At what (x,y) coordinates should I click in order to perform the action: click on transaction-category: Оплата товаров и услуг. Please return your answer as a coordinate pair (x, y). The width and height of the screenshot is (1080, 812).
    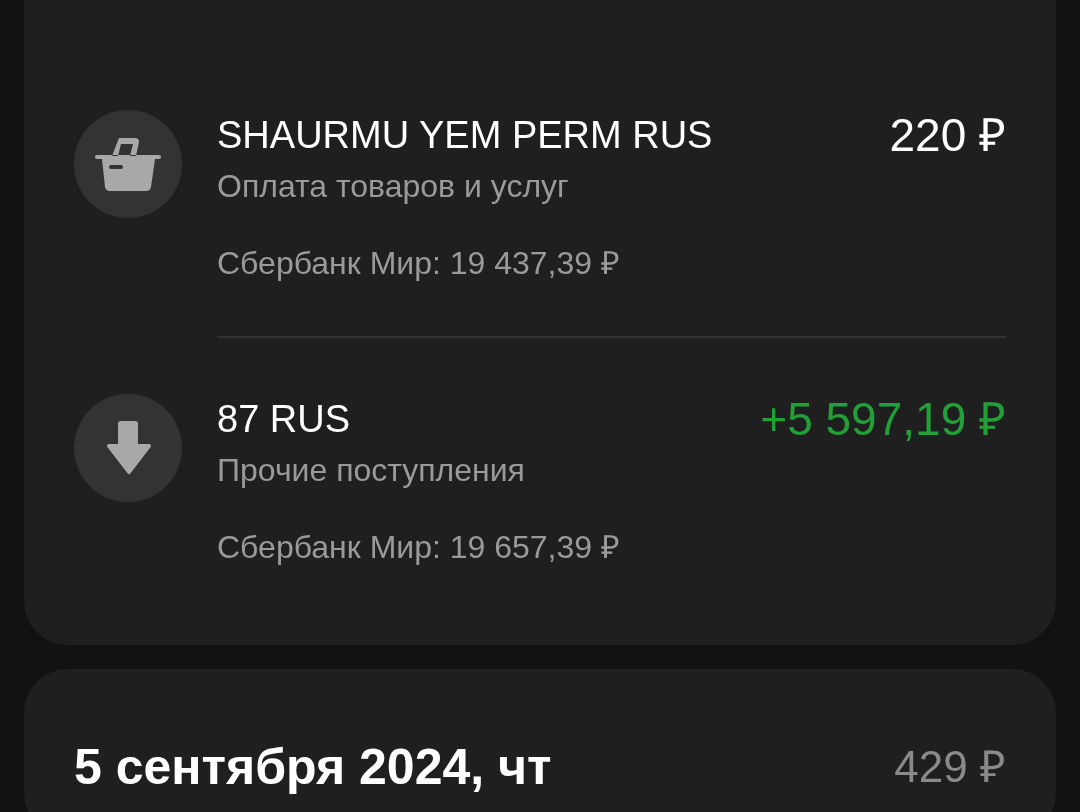
    Looking at the image, I should click on (393, 186).